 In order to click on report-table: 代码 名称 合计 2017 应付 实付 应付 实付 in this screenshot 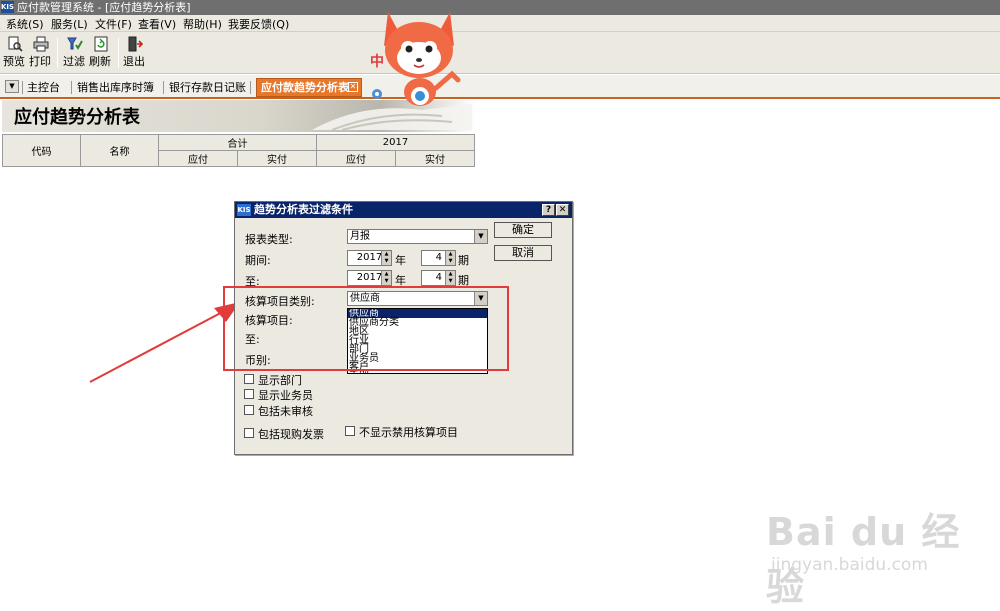, I will do `click(238, 150)`.